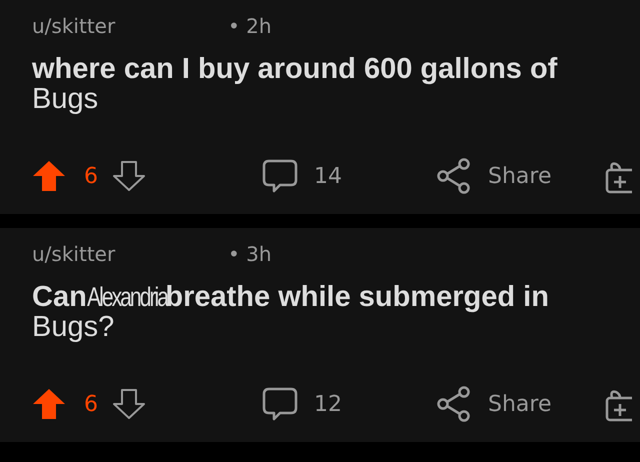 This screenshot has height=462, width=640. Describe the element at coordinates (250, 26) in the screenshot. I see `post-time: • 2h` at that location.